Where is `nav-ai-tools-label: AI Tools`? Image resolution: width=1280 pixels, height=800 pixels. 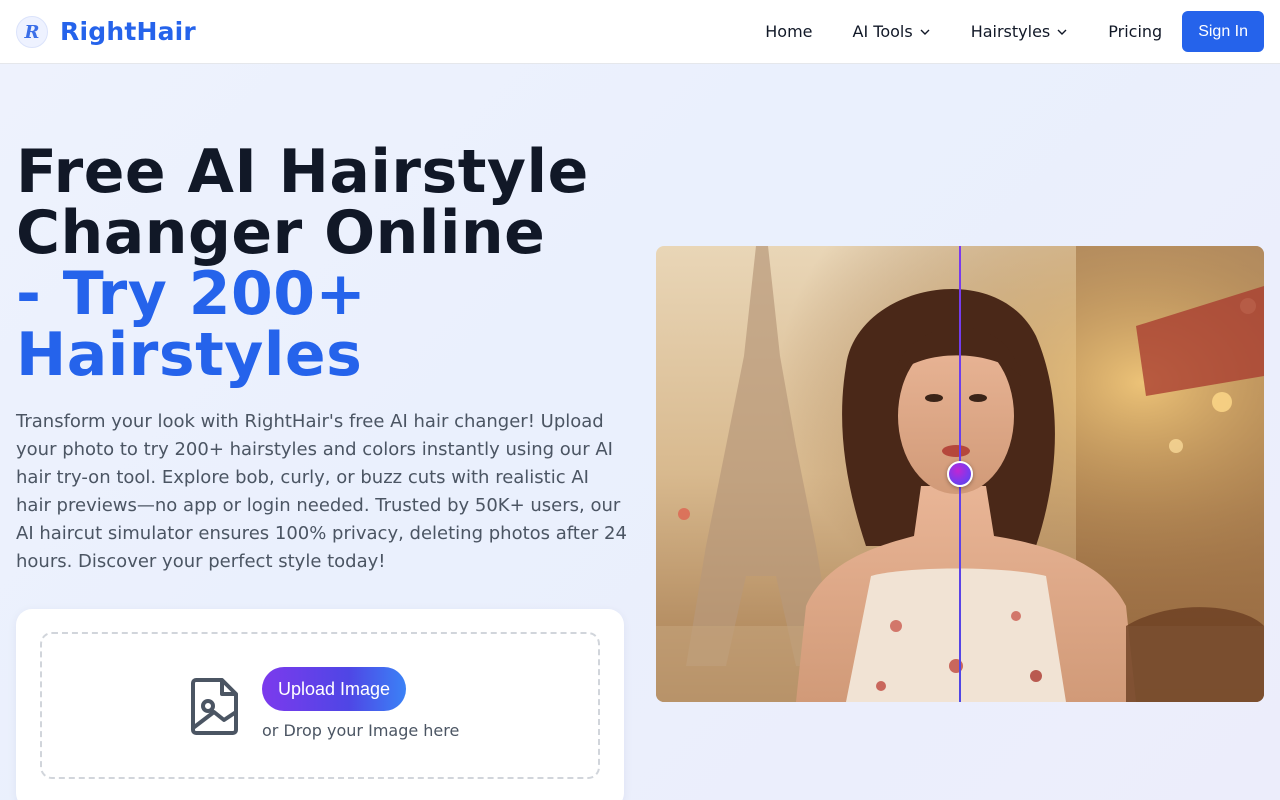 nav-ai-tools-label: AI Tools is located at coordinates (882, 31).